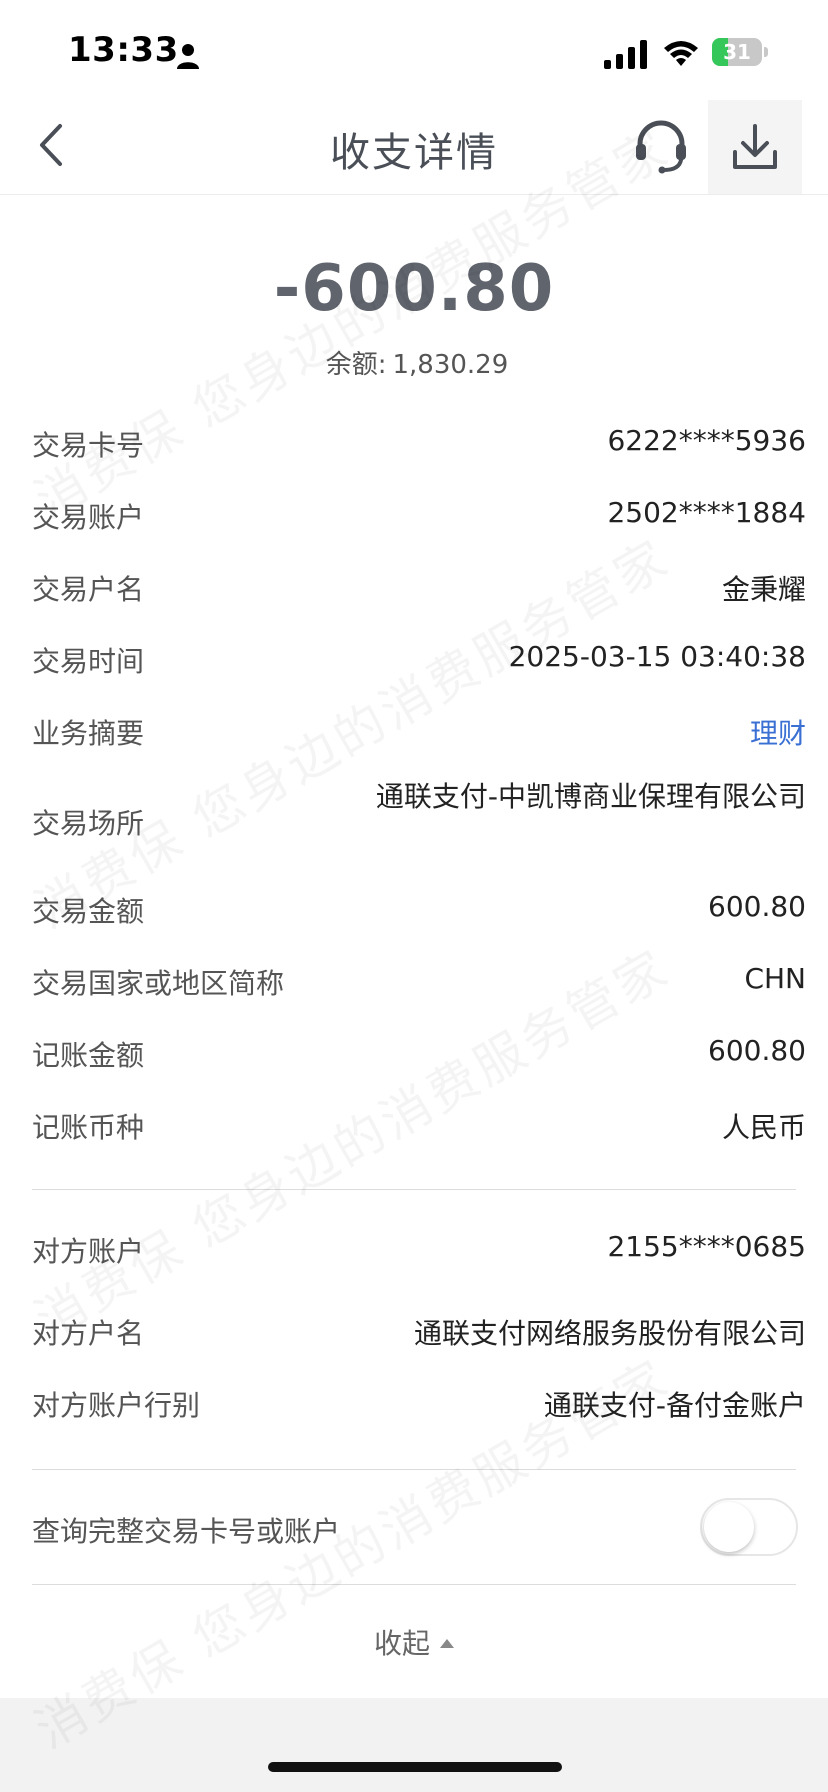 The width and height of the screenshot is (828, 1792). What do you see at coordinates (116, 1405) in the screenshot?
I see `detail-label: 对方账户行别` at bounding box center [116, 1405].